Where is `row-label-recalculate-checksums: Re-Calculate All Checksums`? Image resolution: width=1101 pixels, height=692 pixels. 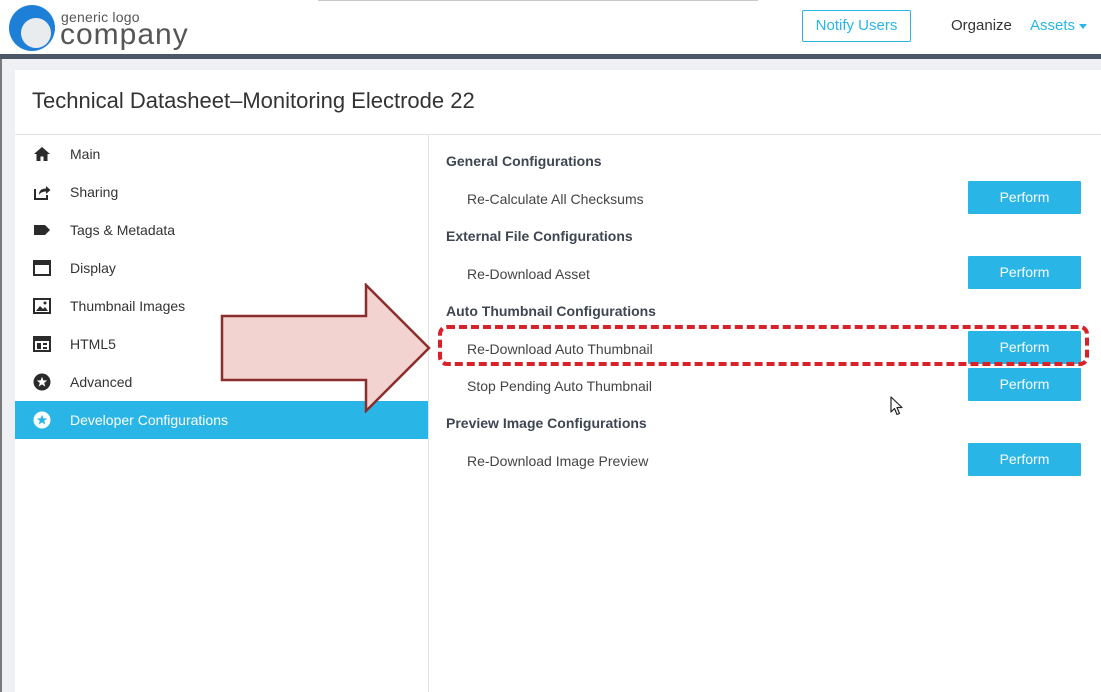
row-label-recalculate-checksums: Re-Calculate All Checksums is located at coordinates (555, 199).